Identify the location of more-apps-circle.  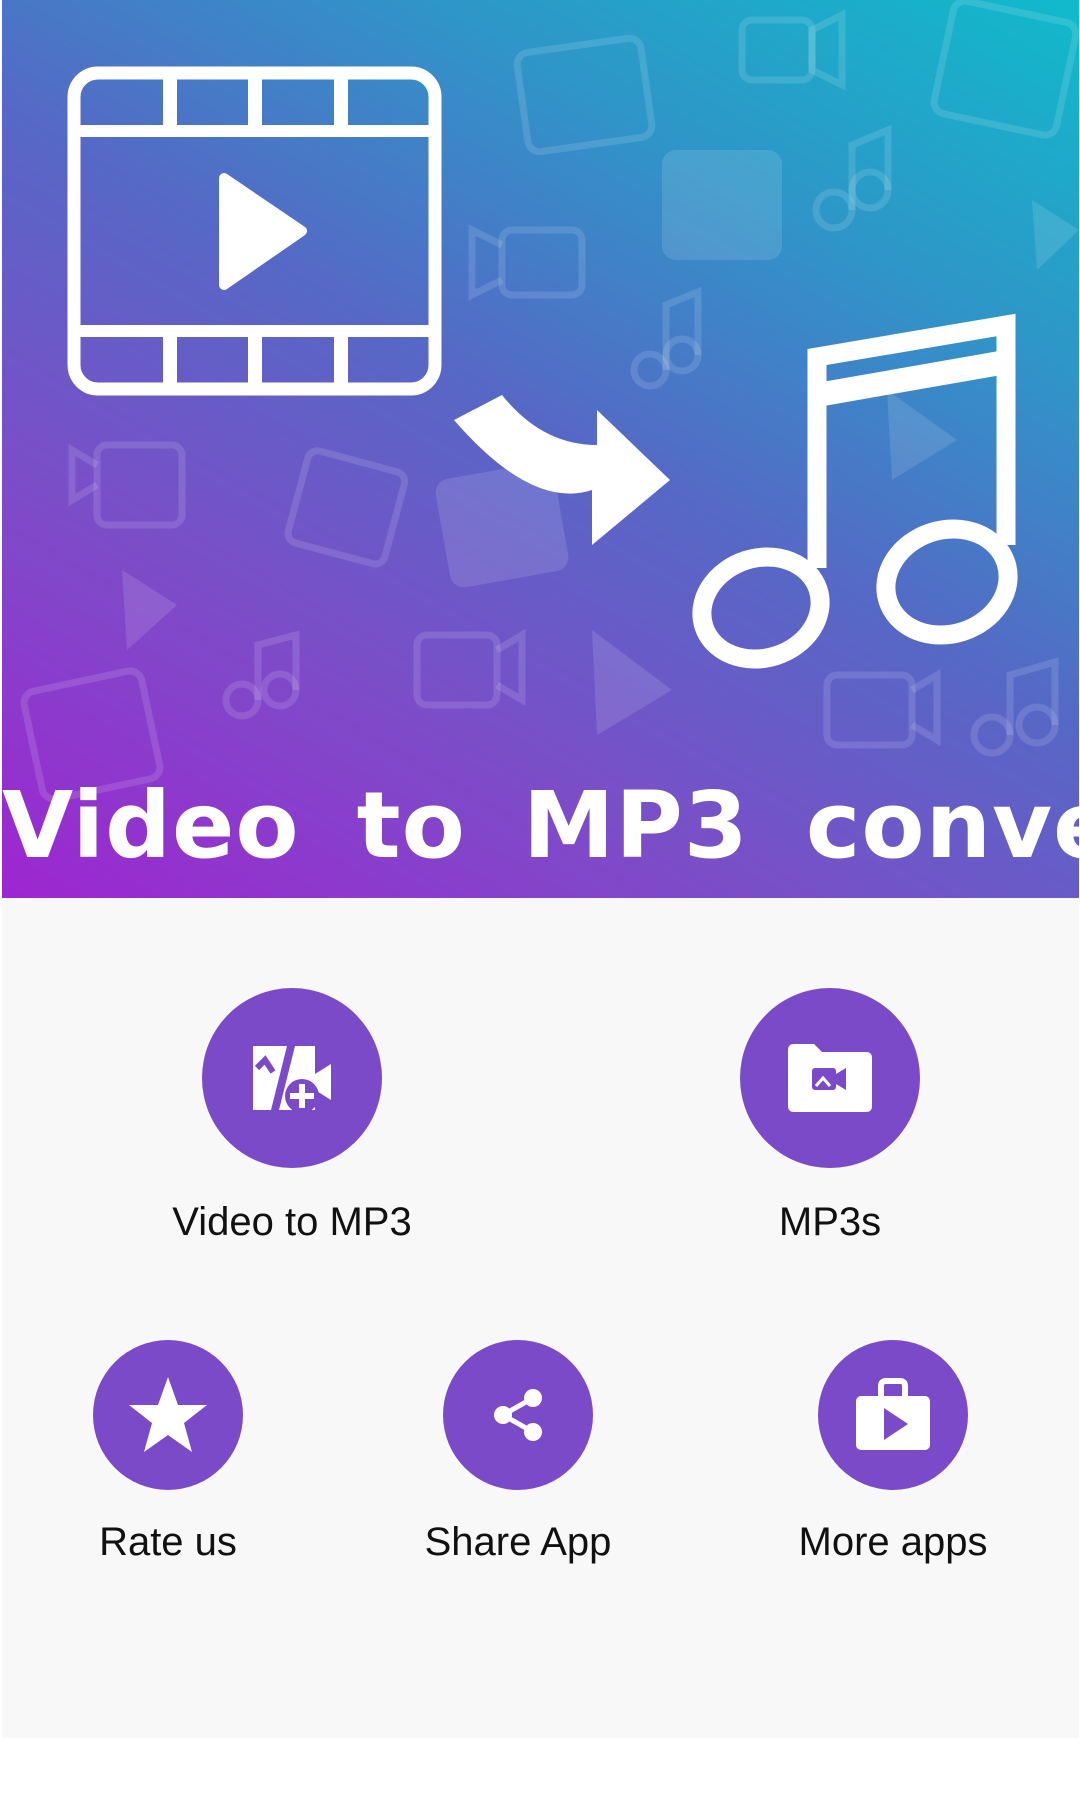
(893, 1415).